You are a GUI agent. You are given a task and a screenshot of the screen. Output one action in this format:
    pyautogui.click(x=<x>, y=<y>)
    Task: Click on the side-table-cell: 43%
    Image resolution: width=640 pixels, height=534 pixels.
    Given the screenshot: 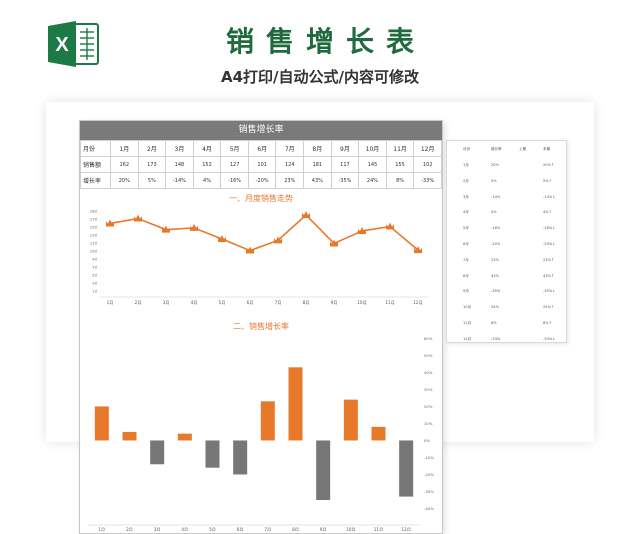 What is the action you would take?
    pyautogui.click(x=495, y=275)
    